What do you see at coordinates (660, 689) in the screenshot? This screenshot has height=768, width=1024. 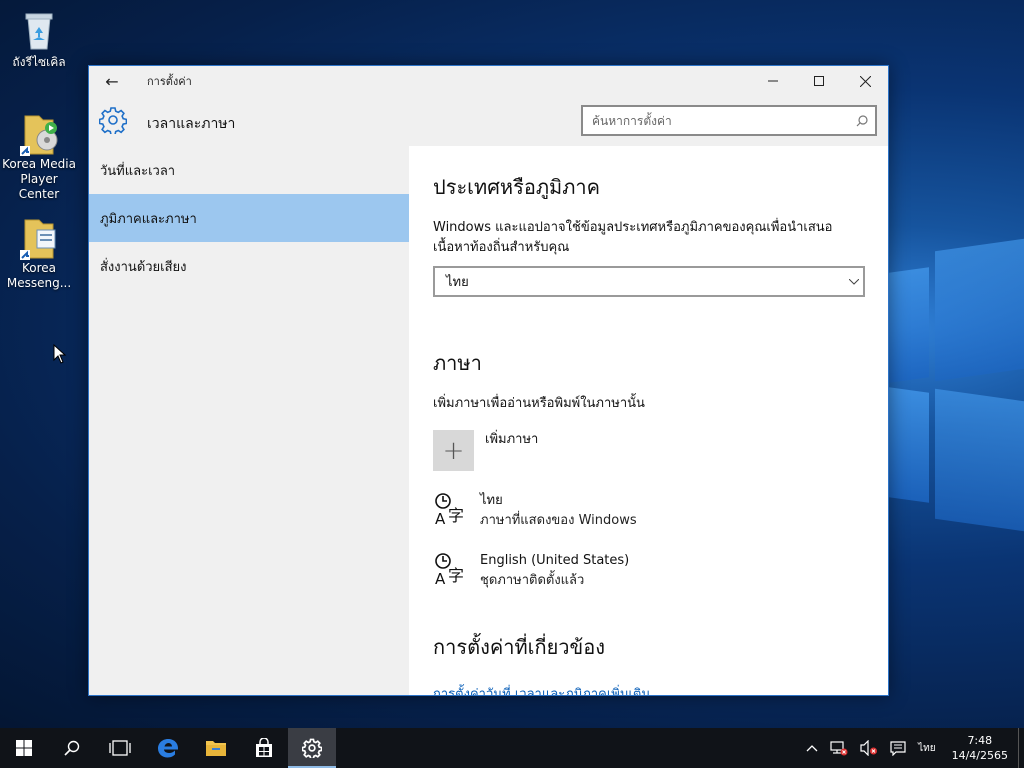 I see `additional-date-time-region-link: การตั้งค่าวันที่ เวลาและภูมิภาคเพิ่มเติม` at bounding box center [660, 689].